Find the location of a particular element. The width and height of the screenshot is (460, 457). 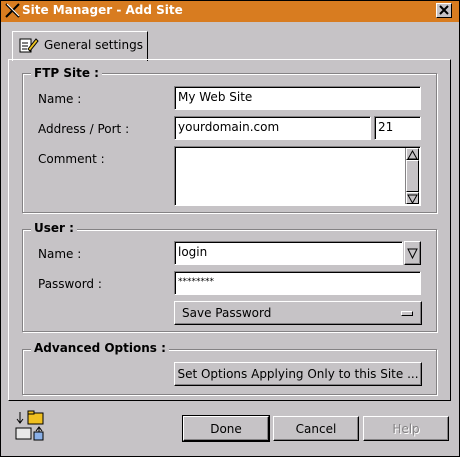

help-button: Help is located at coordinates (406, 428).